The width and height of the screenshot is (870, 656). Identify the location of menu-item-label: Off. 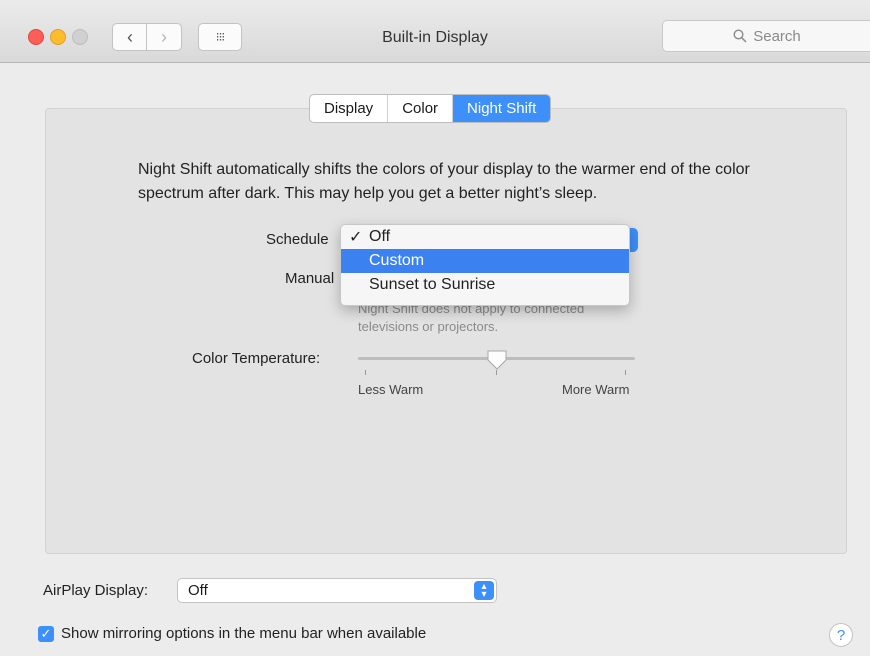
(380, 236).